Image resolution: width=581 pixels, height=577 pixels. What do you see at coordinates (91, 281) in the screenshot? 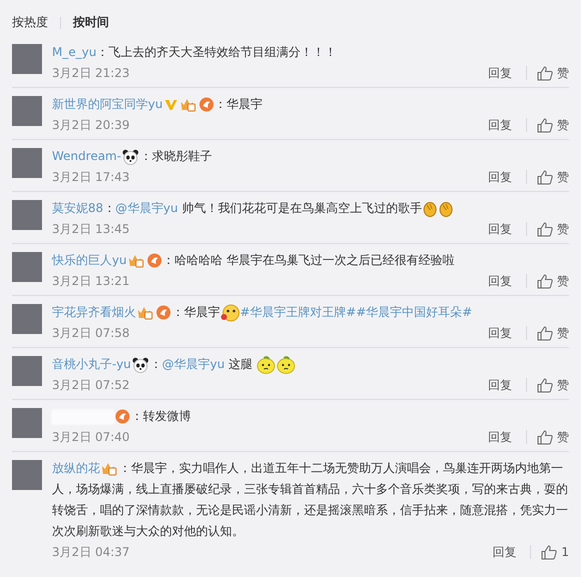
I see `comment-time: 3月2日 13:21` at bounding box center [91, 281].